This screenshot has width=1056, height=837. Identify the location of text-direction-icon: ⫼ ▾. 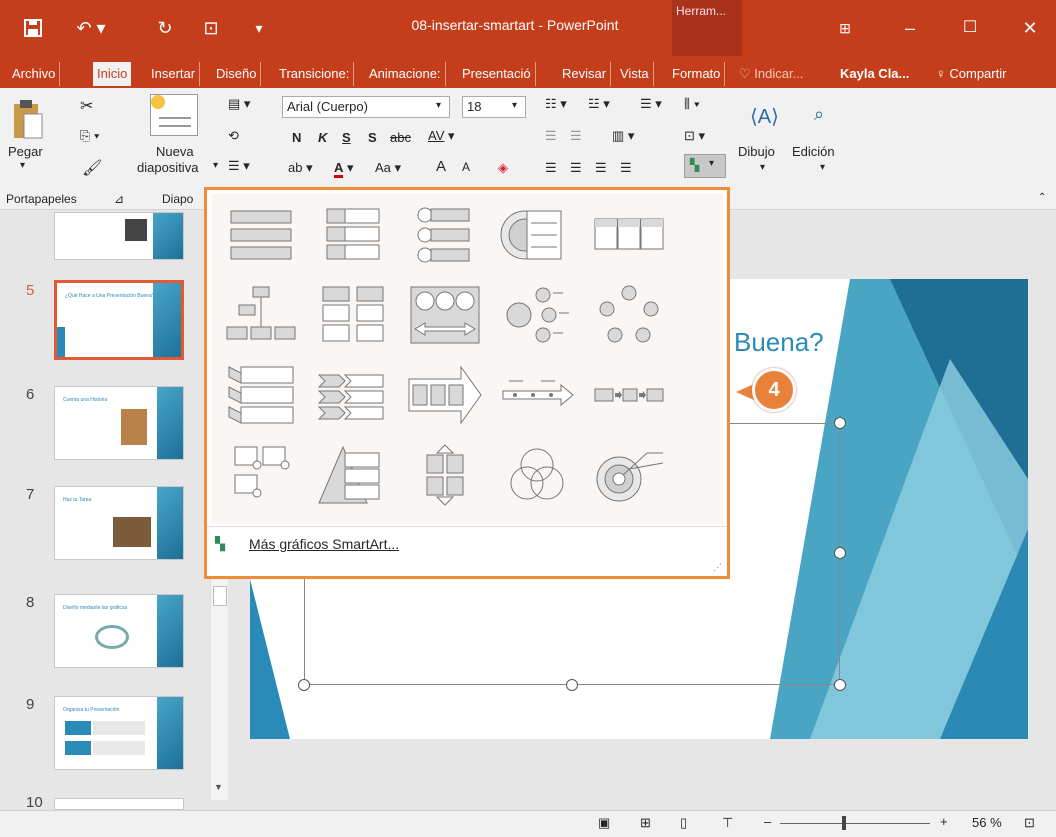
(692, 104).